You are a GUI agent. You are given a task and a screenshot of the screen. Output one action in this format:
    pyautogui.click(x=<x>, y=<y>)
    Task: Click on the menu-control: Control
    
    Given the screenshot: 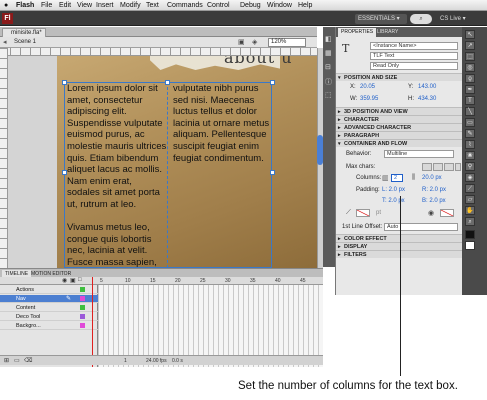 What is the action you would take?
    pyautogui.click(x=218, y=5)
    